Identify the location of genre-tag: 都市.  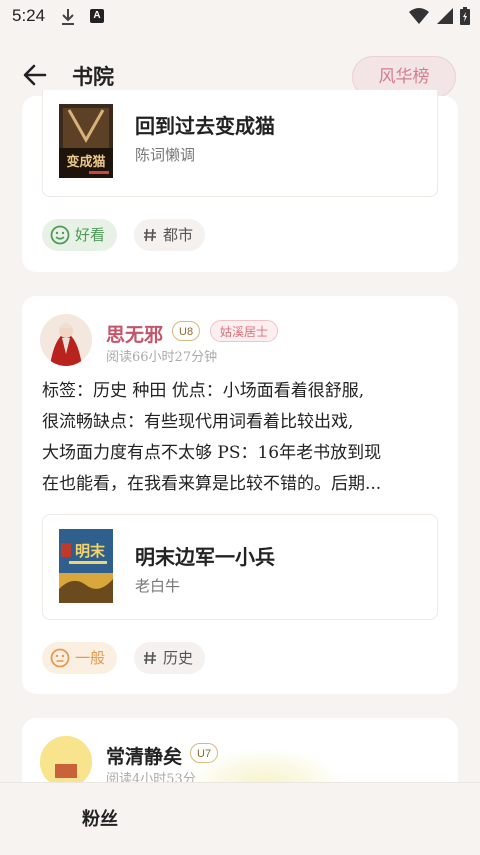
(170, 235).